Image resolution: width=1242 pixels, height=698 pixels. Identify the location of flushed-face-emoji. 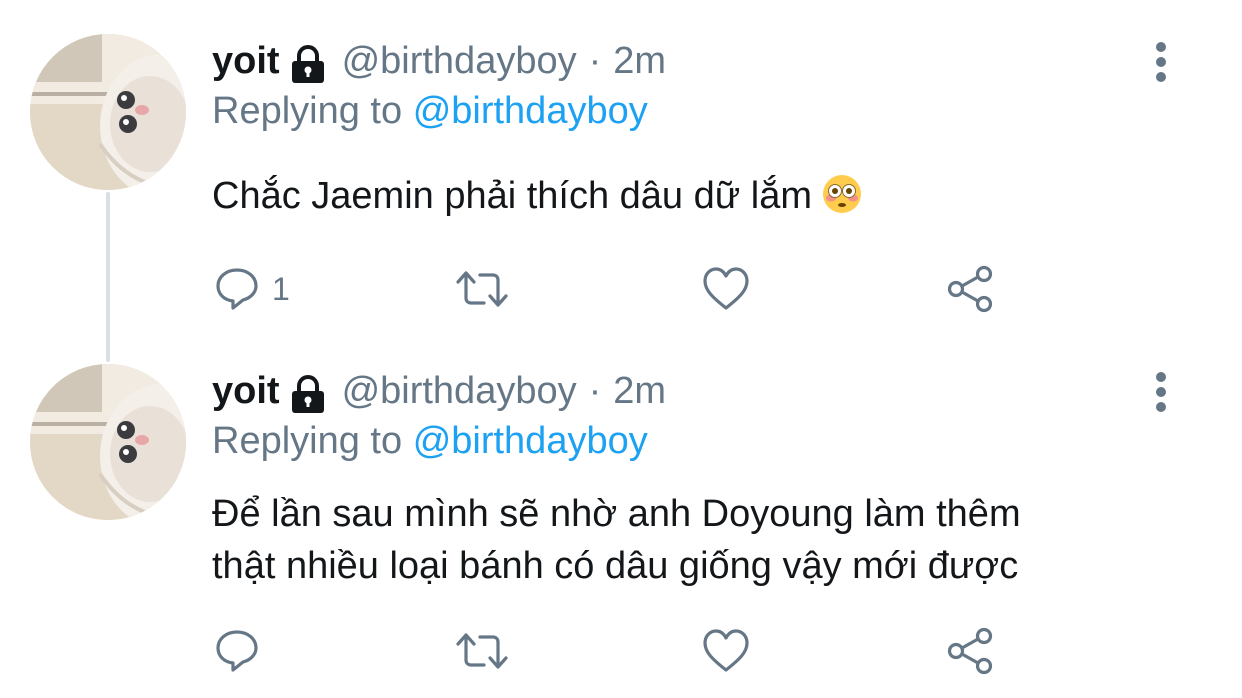
(842, 194).